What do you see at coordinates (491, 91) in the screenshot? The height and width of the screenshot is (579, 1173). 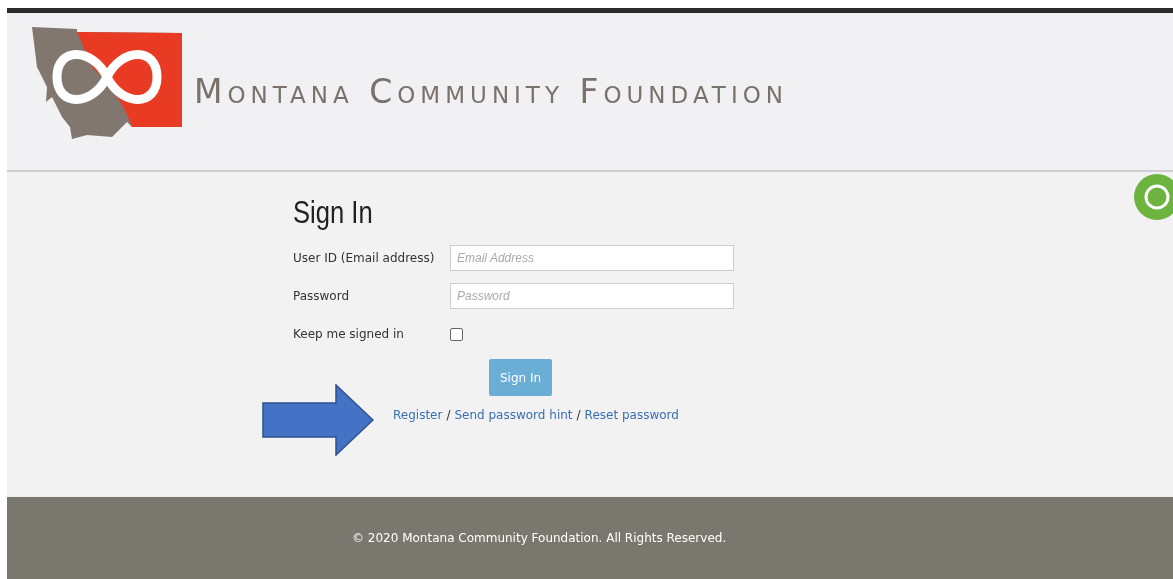 I see `organization-name: Montana Community Foundation` at bounding box center [491, 91].